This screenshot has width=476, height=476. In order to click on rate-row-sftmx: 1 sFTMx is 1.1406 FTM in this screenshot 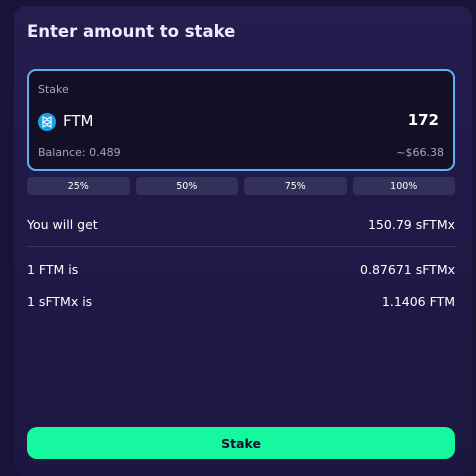, I will do `click(241, 301)`.